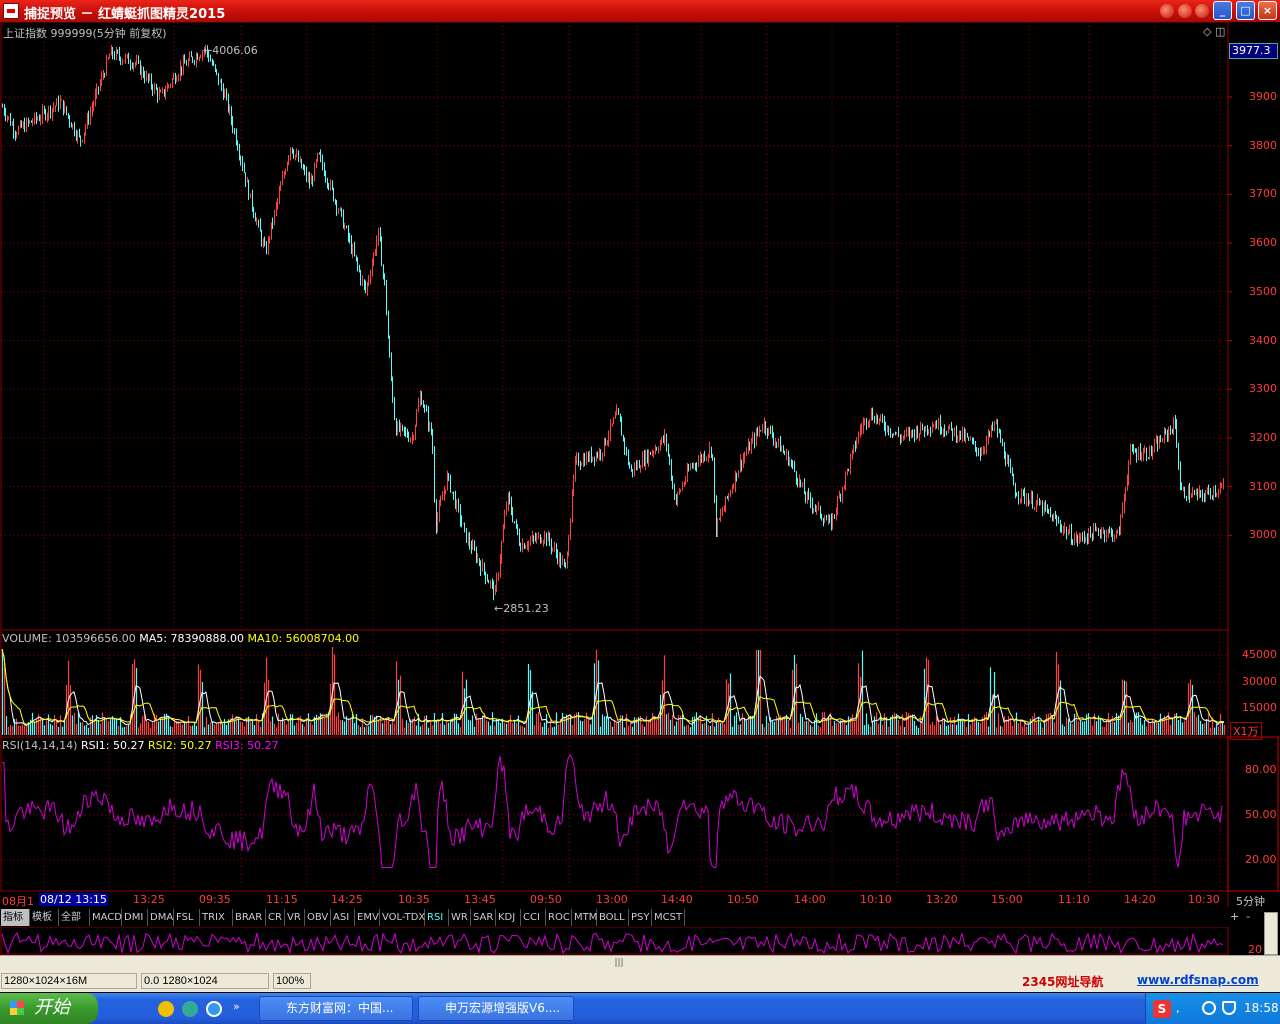 The height and width of the screenshot is (1024, 1280). I want to click on time-axis-label: 13:20, so click(942, 899).